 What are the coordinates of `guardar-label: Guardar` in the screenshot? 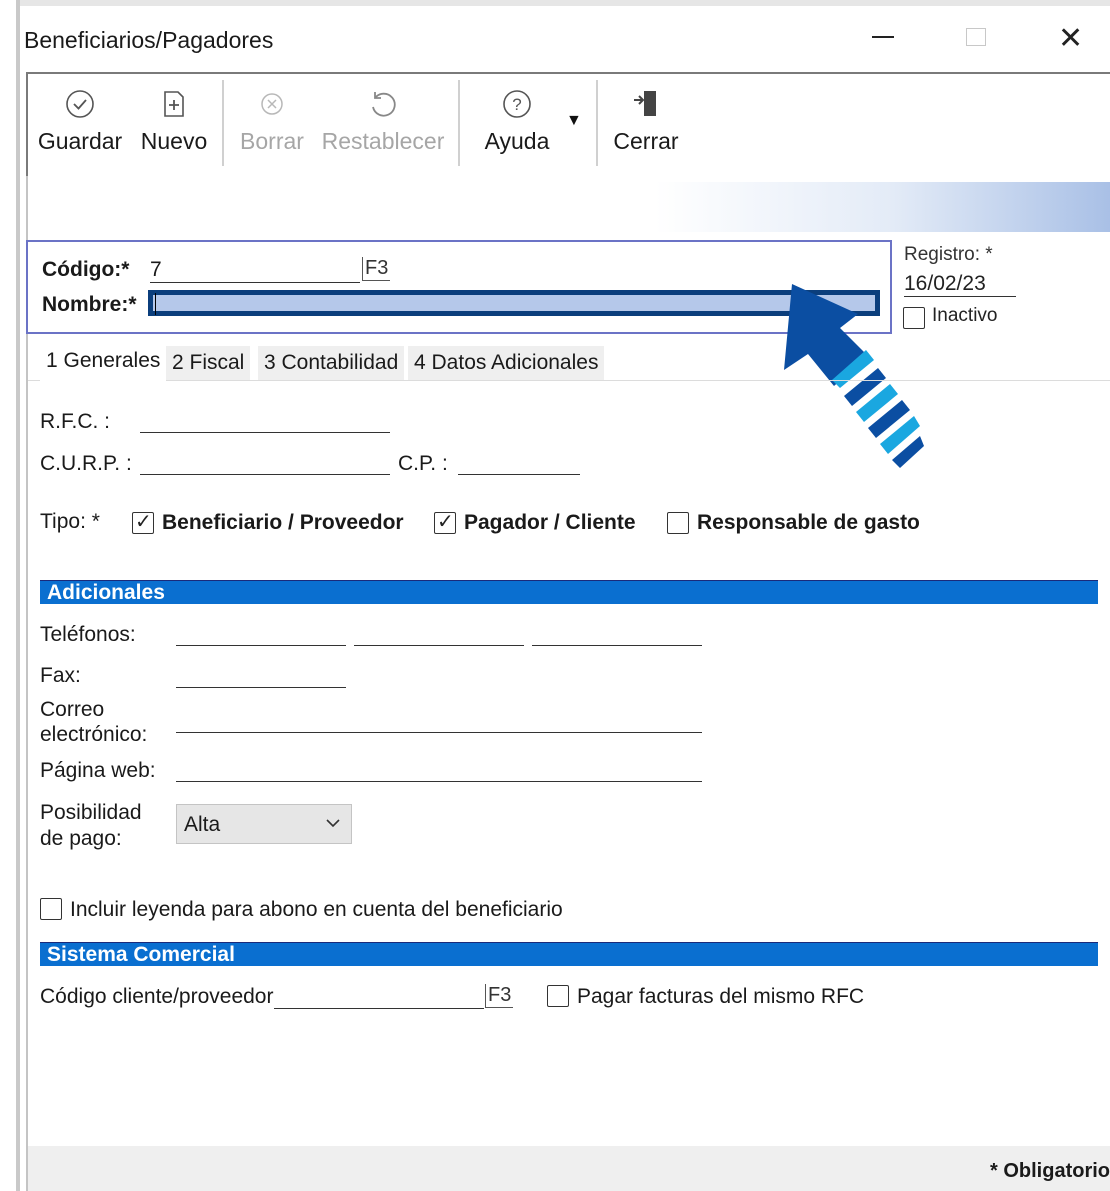 It's located at (80, 141).